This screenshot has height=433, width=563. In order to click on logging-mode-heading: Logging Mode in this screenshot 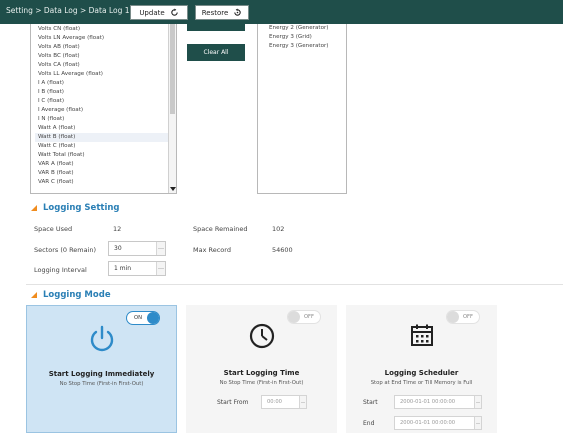, I will do `click(71, 295)`.